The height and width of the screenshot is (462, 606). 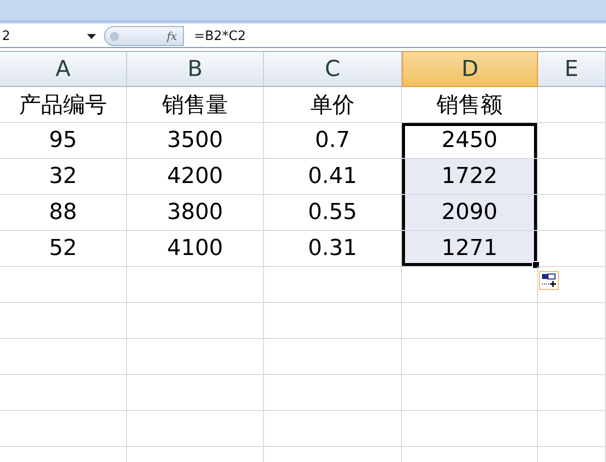 What do you see at coordinates (63, 105) in the screenshot?
I see `table-cell: 产品编号` at bounding box center [63, 105].